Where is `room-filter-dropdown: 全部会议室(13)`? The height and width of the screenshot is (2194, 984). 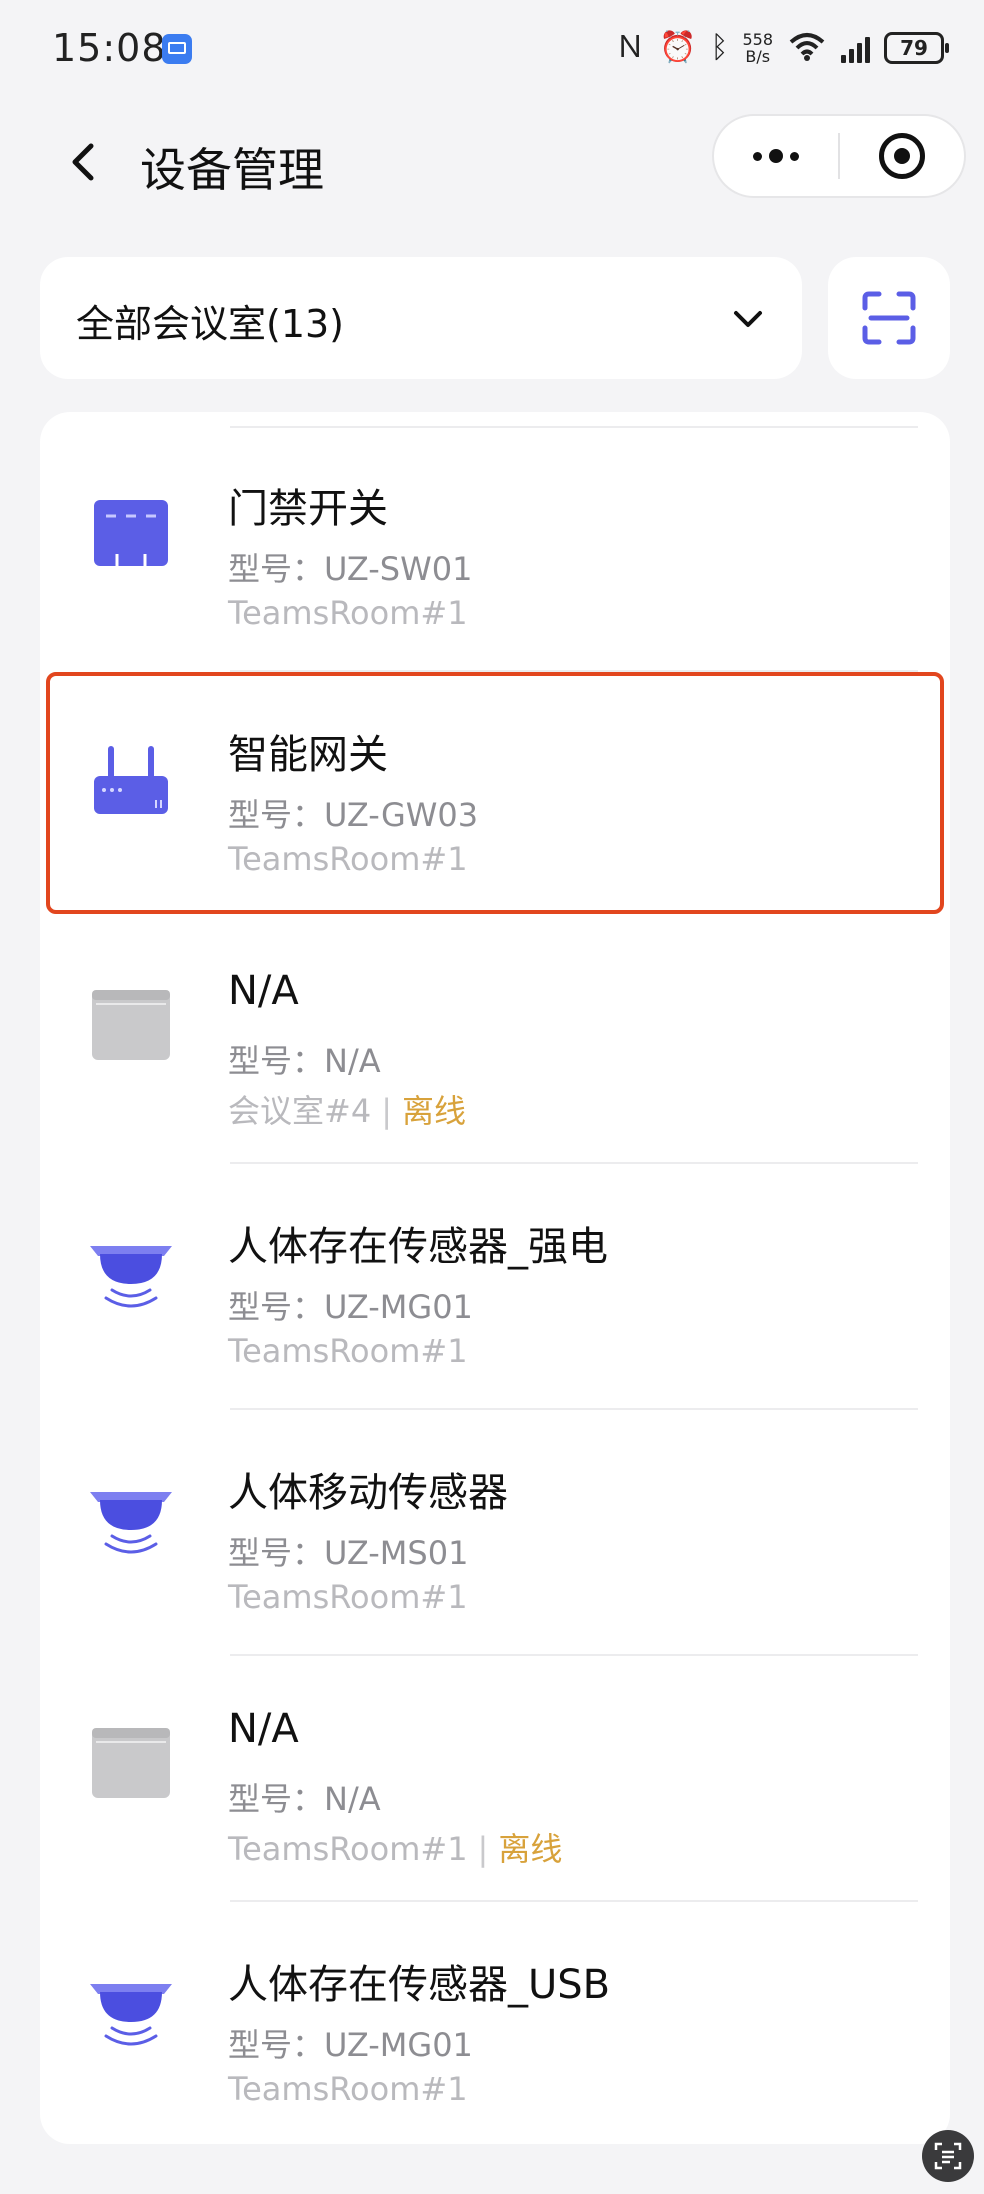 room-filter-dropdown: 全部会议室(13) is located at coordinates (421, 318).